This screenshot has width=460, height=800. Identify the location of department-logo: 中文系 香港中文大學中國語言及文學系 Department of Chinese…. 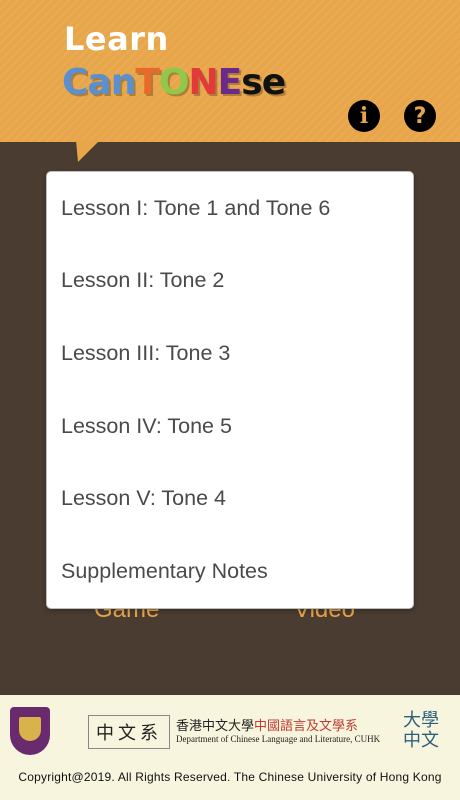
(238, 732).